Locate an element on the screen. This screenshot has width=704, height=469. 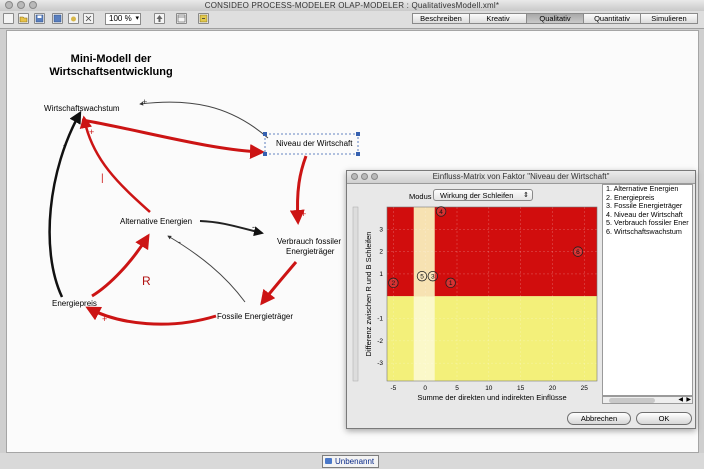
list-item: 2. Energiepreis is located at coordinates (647, 198).